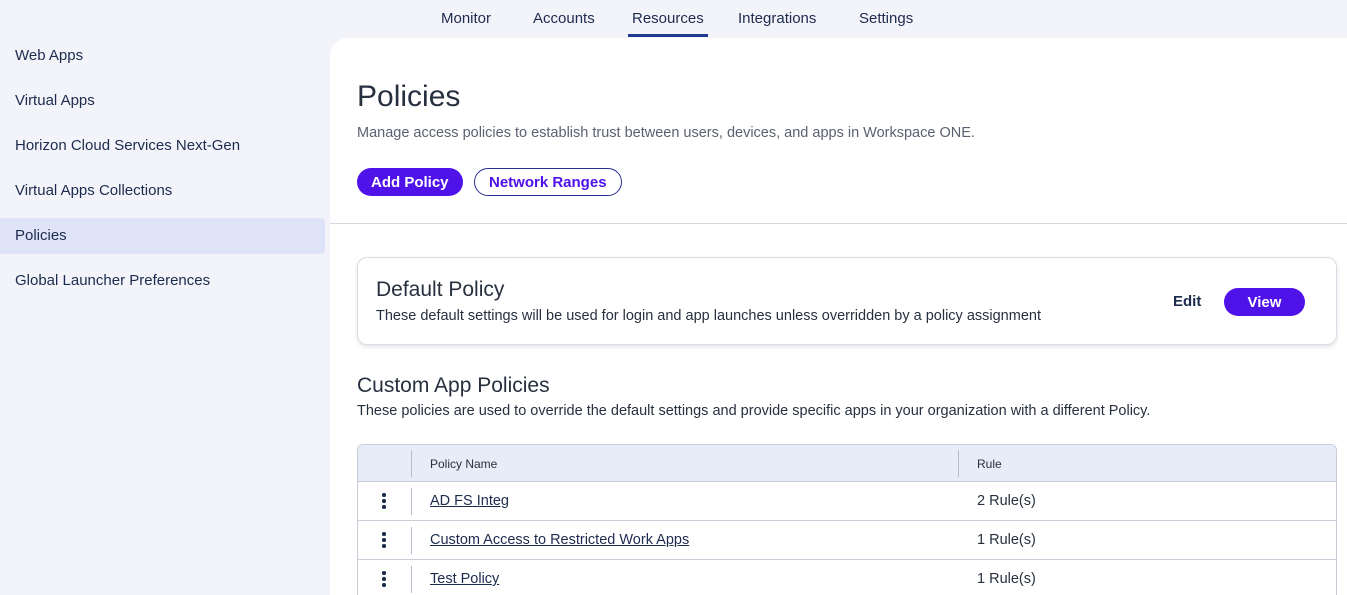 The width and height of the screenshot is (1347, 595). I want to click on tab-monitor: Monitor, so click(466, 19).